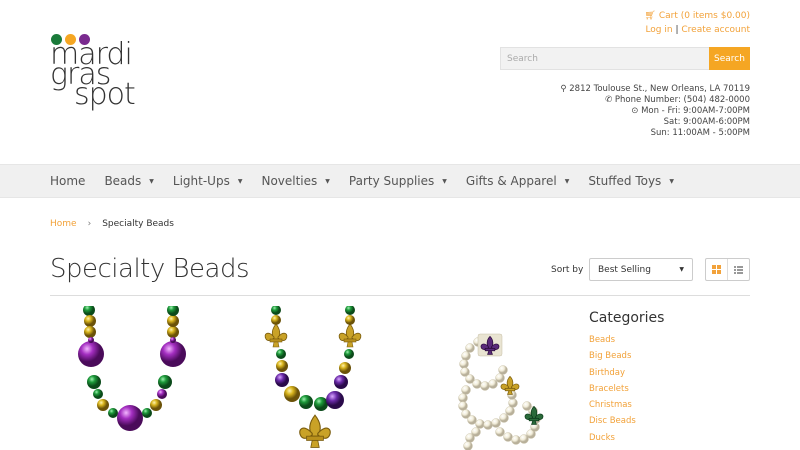  I want to click on create-account-link: Create account, so click(715, 30).